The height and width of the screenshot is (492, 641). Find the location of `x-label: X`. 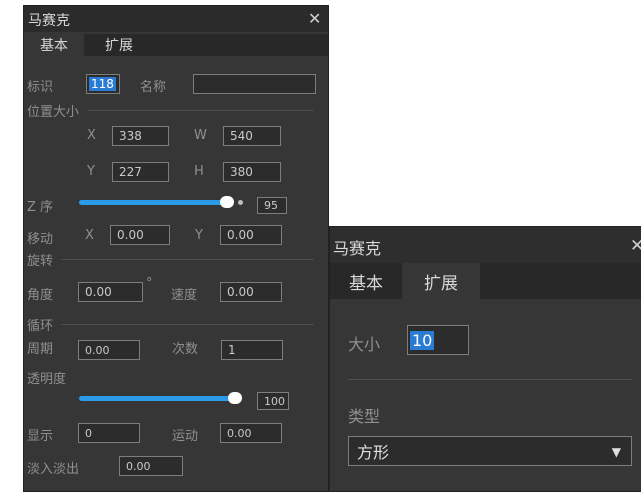

x-label: X is located at coordinates (91, 135).